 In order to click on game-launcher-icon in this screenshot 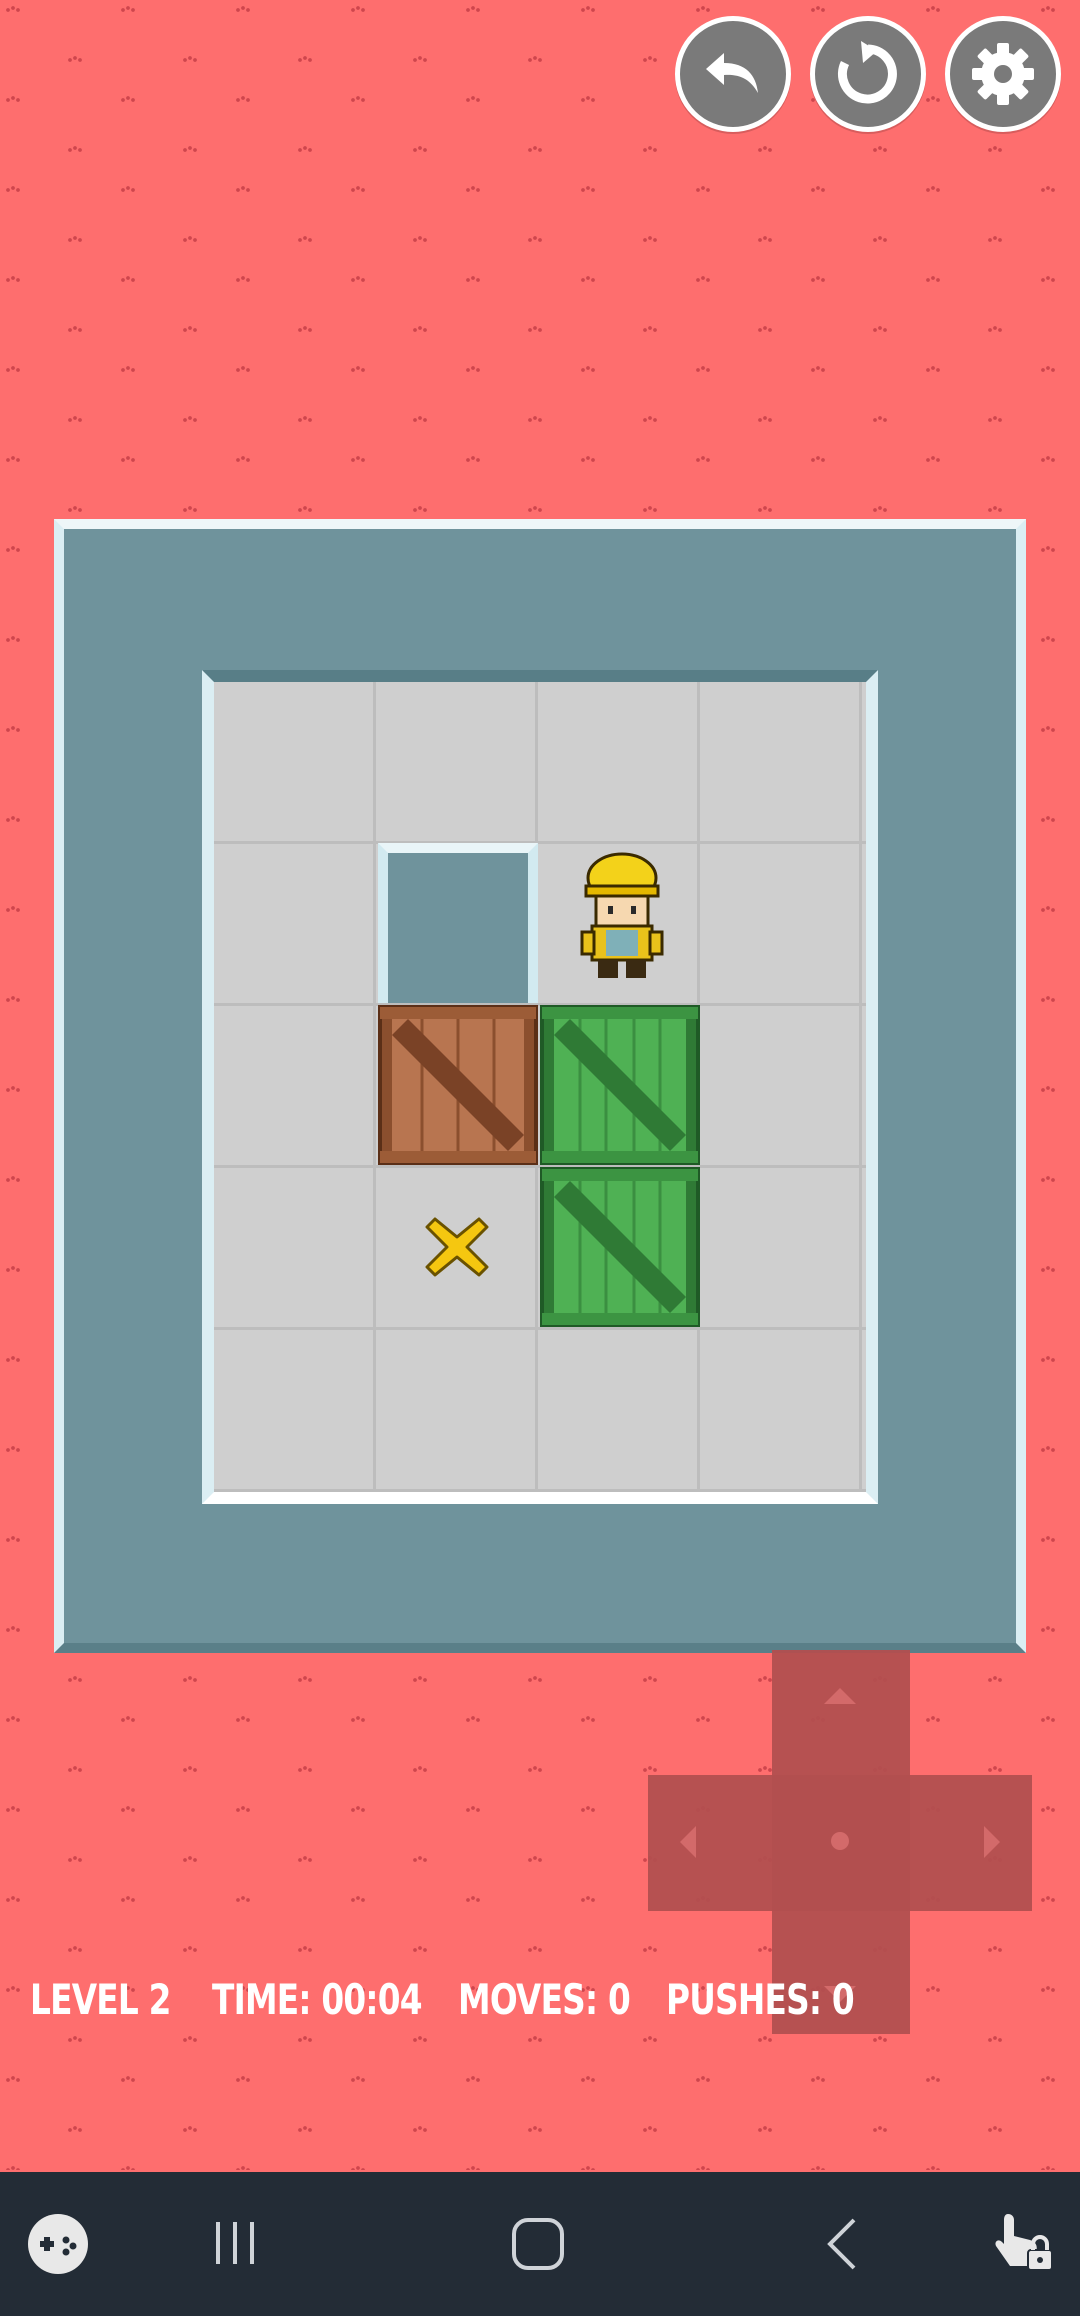, I will do `click(58, 2244)`.